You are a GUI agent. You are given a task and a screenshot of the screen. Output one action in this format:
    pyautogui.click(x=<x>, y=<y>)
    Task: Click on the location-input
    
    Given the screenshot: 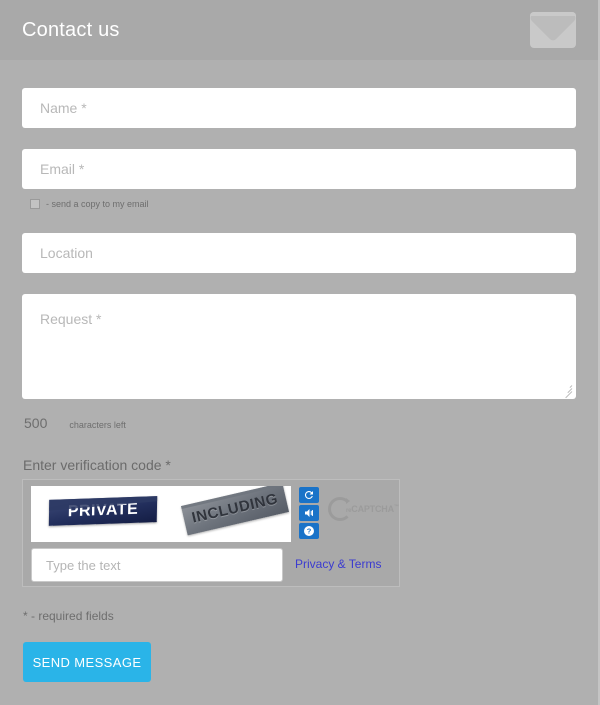 What is the action you would take?
    pyautogui.click(x=299, y=253)
    